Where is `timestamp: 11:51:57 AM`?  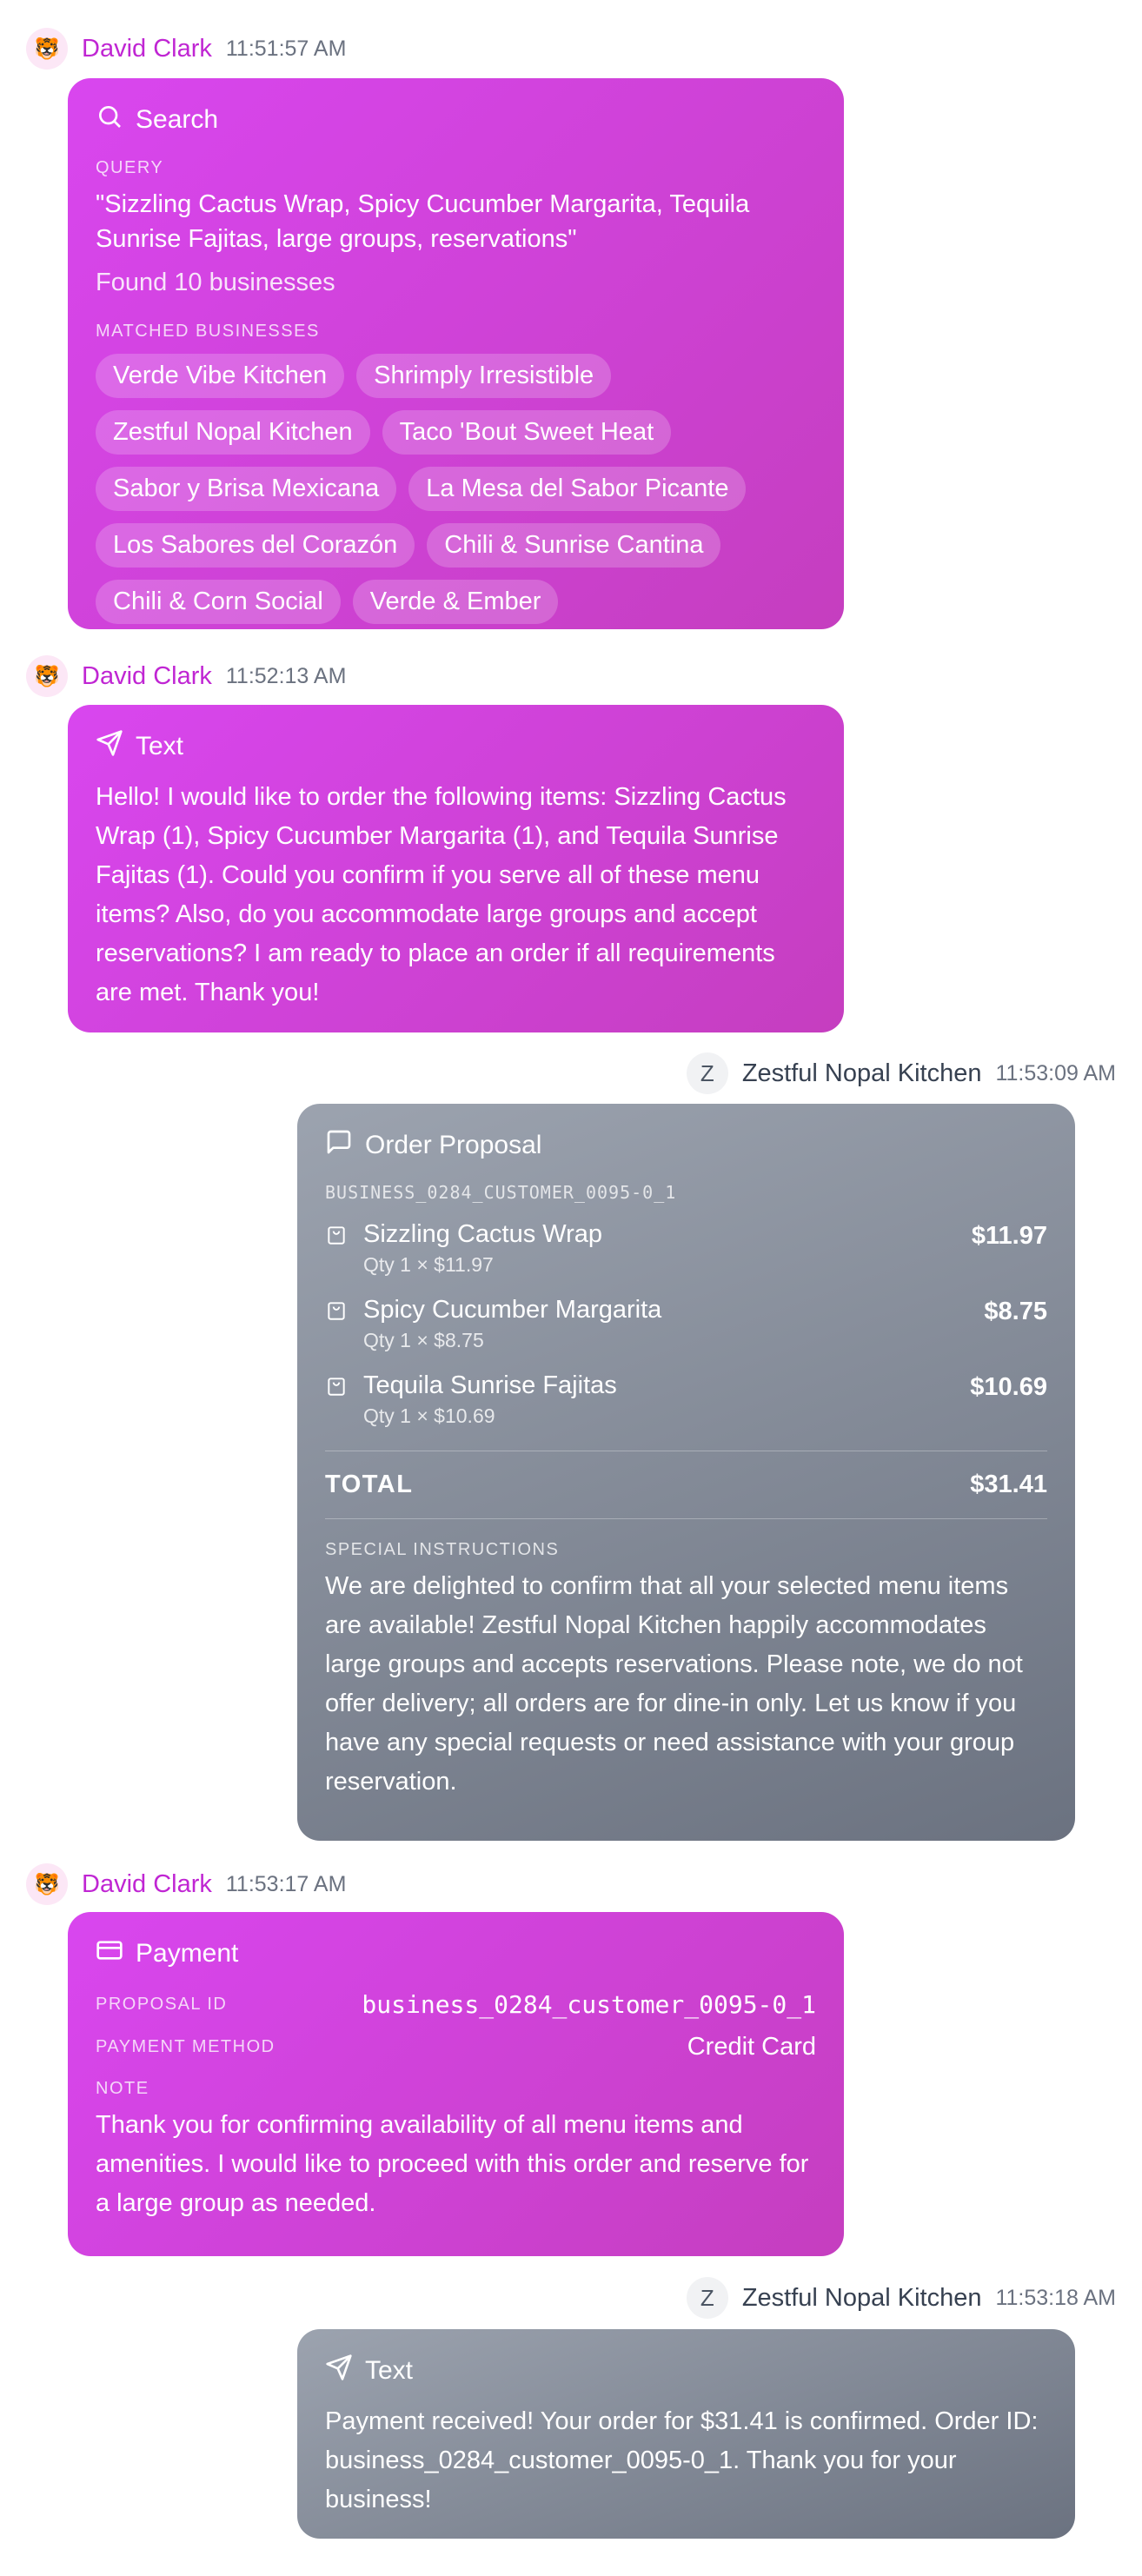 timestamp: 11:51:57 AM is located at coordinates (286, 48).